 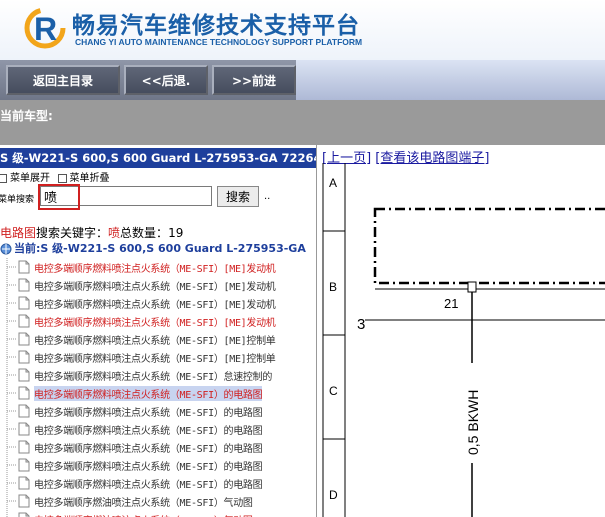 I want to click on menu-expand-link: 菜单展开, so click(x=30, y=178).